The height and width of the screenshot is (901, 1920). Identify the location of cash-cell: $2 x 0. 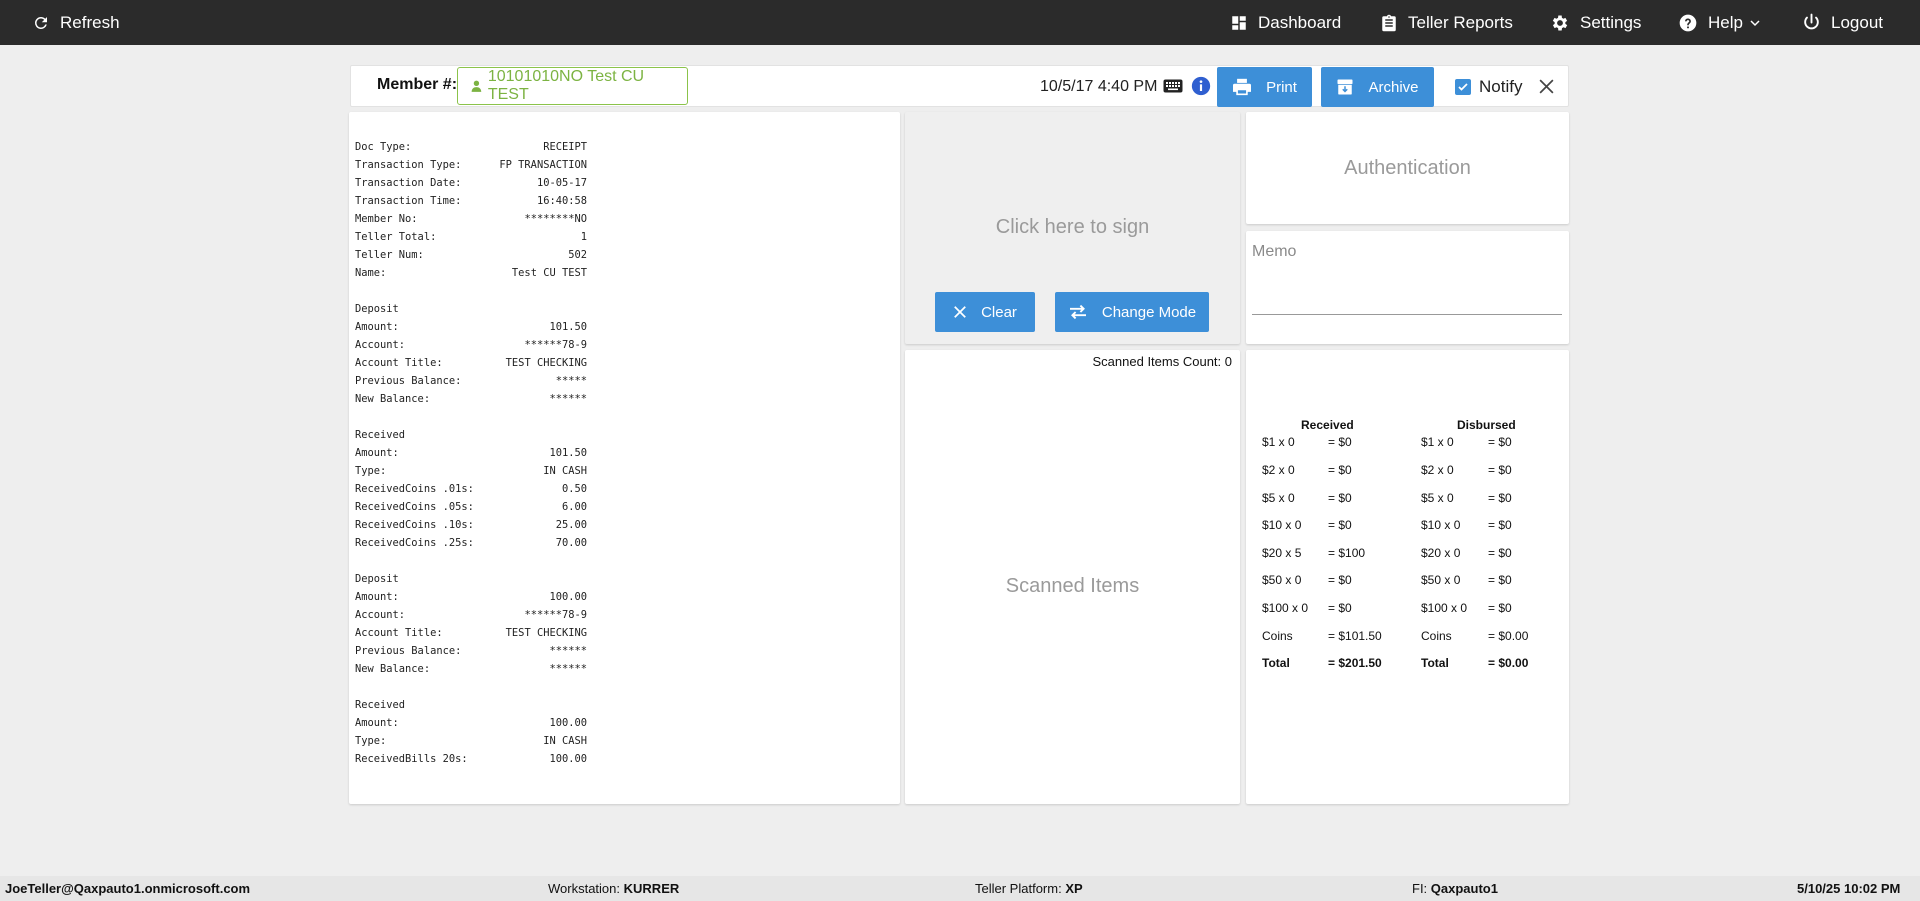
(1278, 470).